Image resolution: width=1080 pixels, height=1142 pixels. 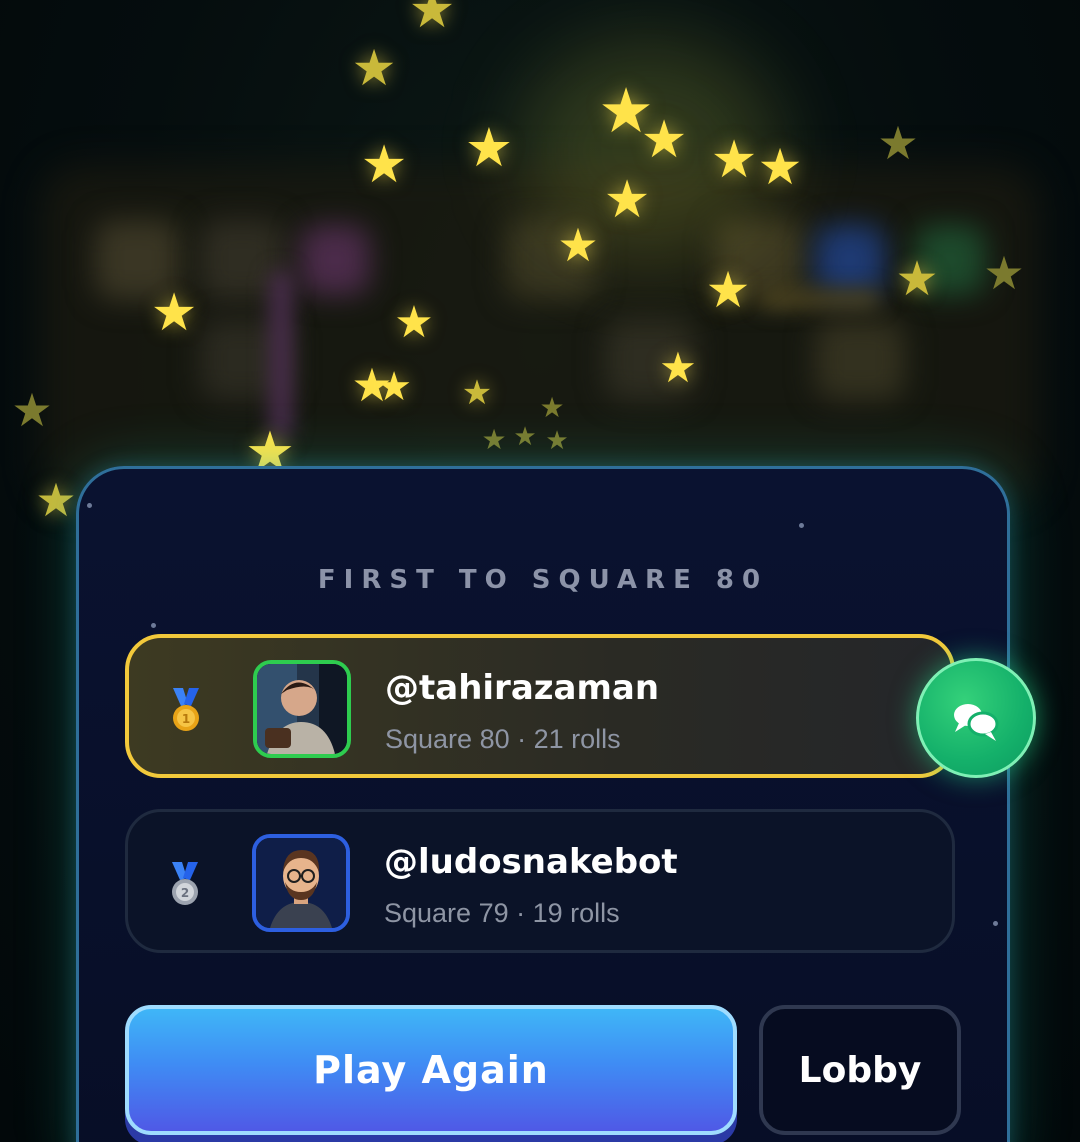 I want to click on player-row-second: 2 @ludosnakebot Square 79 · 19 rolls, so click(x=540, y=881).